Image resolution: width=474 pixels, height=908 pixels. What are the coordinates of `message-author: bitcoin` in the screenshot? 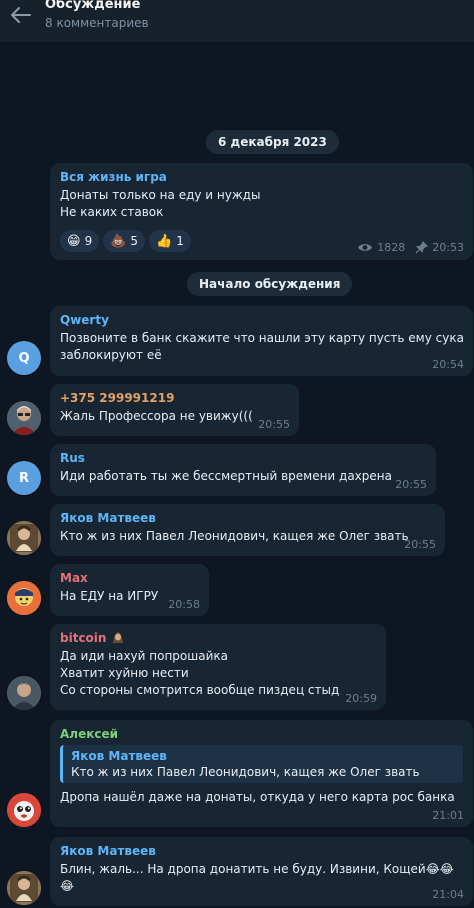 It's located at (83, 638).